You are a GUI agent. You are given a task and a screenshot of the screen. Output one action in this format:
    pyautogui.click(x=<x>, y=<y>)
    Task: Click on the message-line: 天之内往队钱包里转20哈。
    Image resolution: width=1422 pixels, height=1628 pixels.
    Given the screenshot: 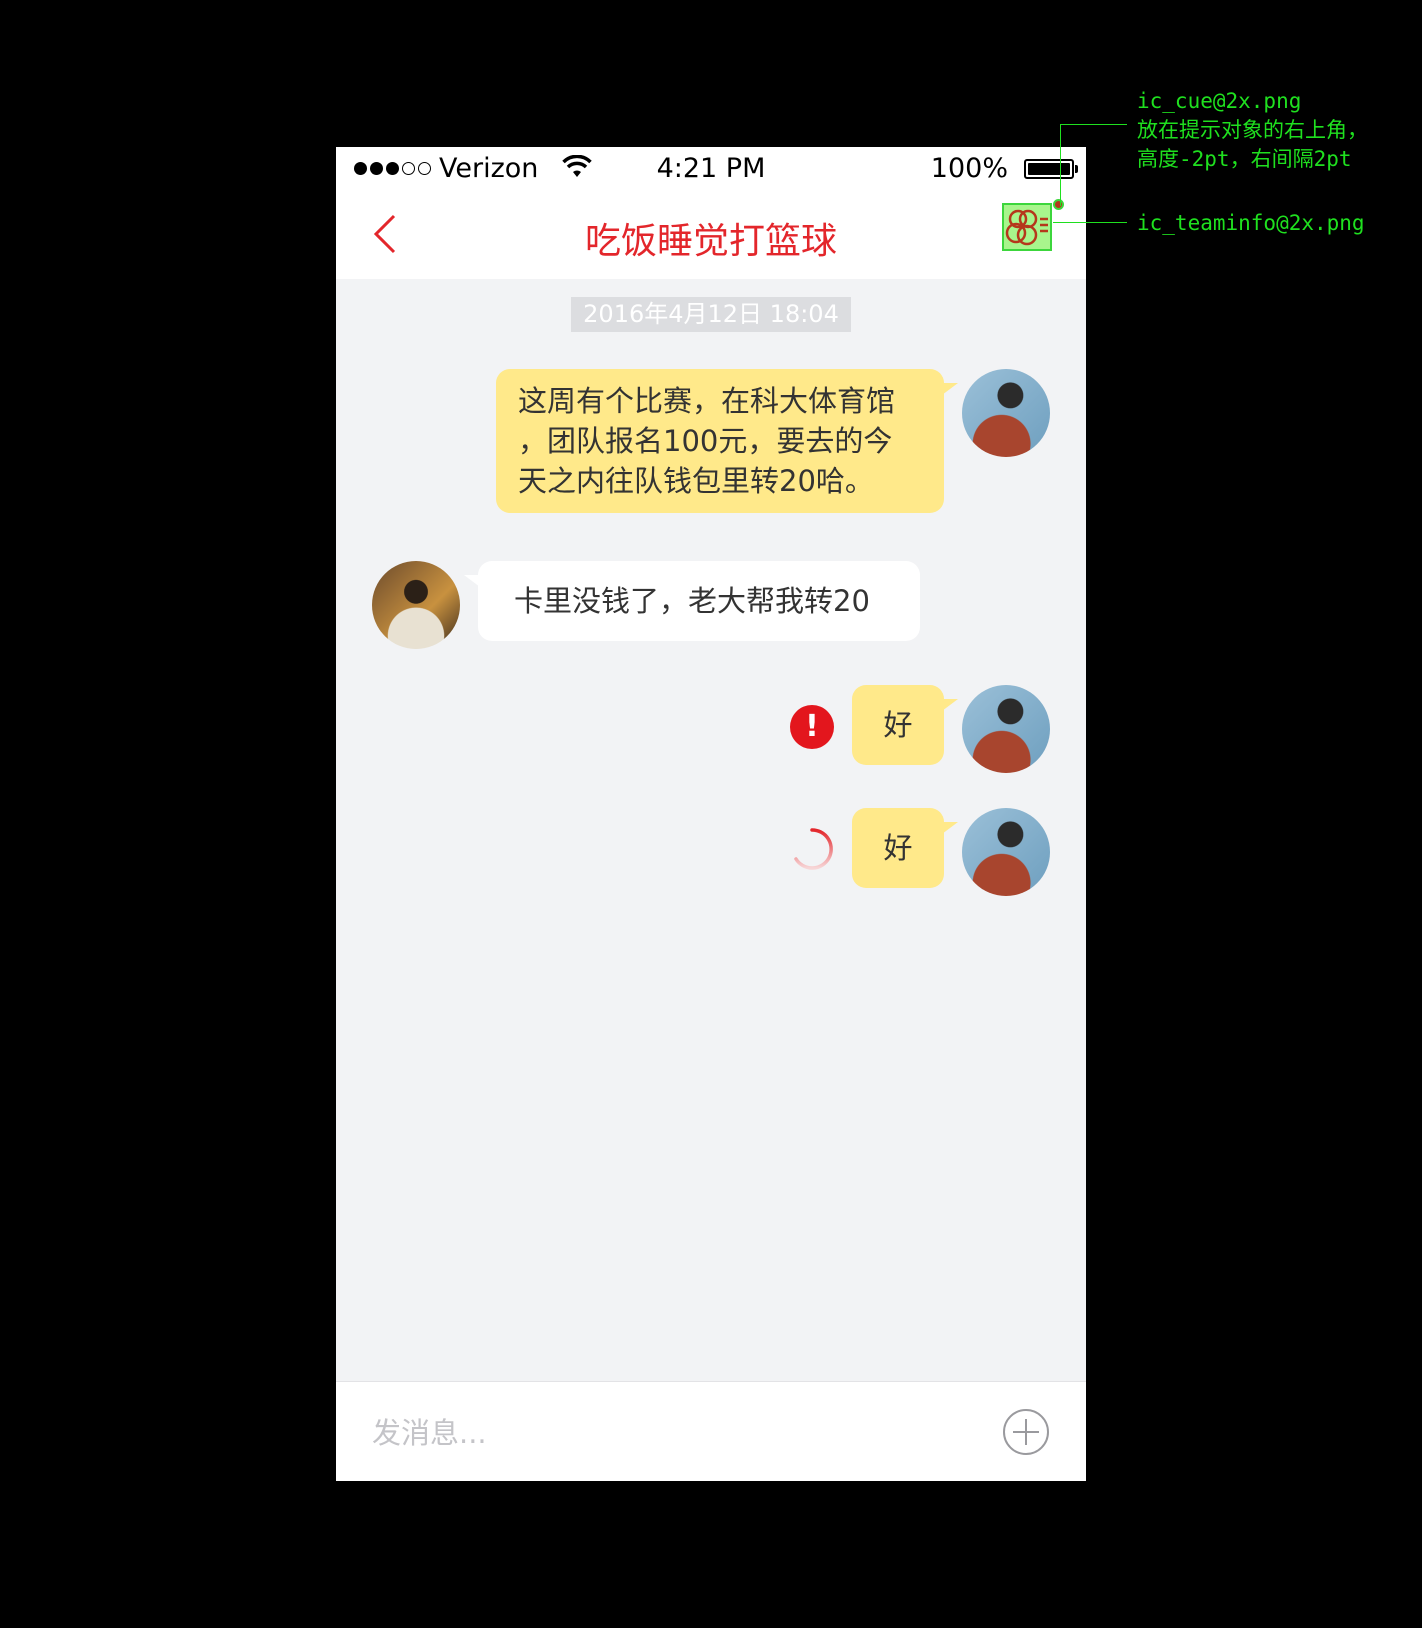 What is the action you would take?
    pyautogui.click(x=696, y=481)
    